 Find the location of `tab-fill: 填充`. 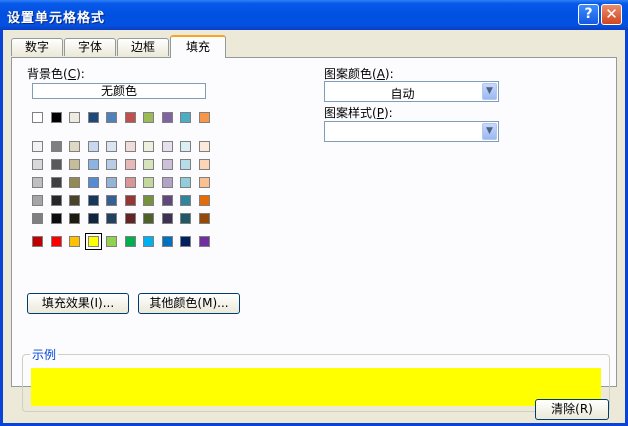

tab-fill: 填充 is located at coordinates (198, 46).